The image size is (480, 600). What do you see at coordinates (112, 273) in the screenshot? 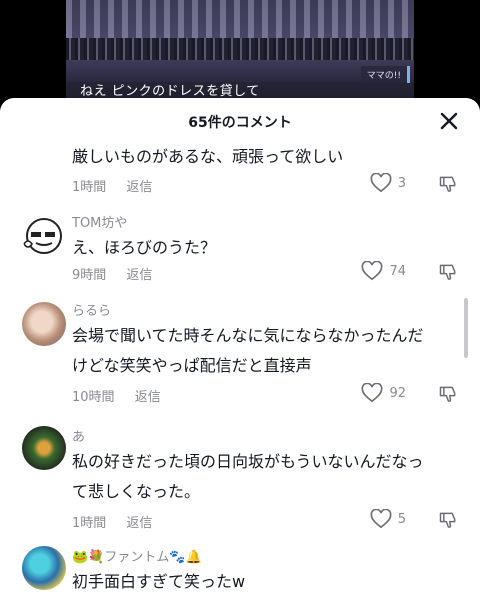
I see `comment-meta: 9時間 返信` at bounding box center [112, 273].